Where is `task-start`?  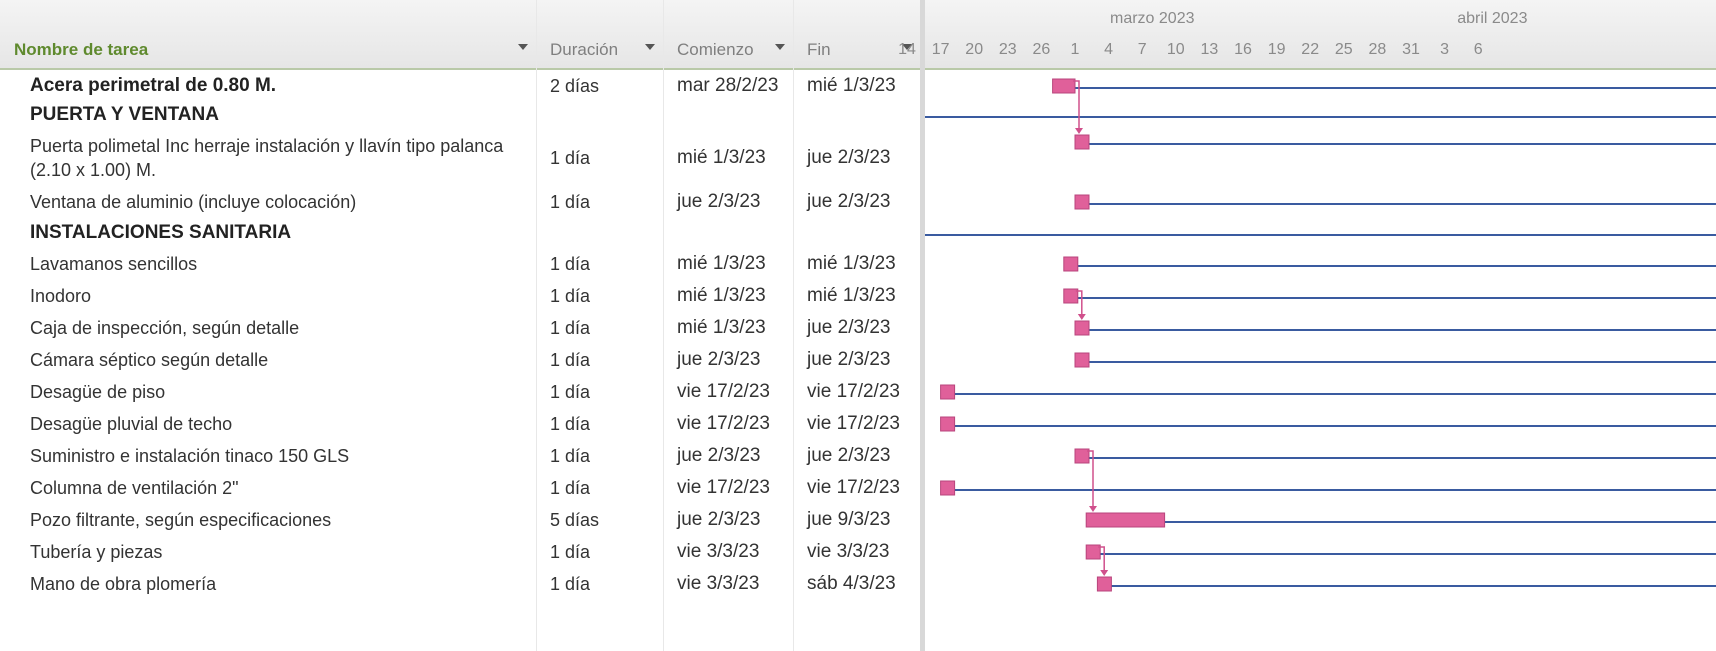
task-start is located at coordinates (728, 115).